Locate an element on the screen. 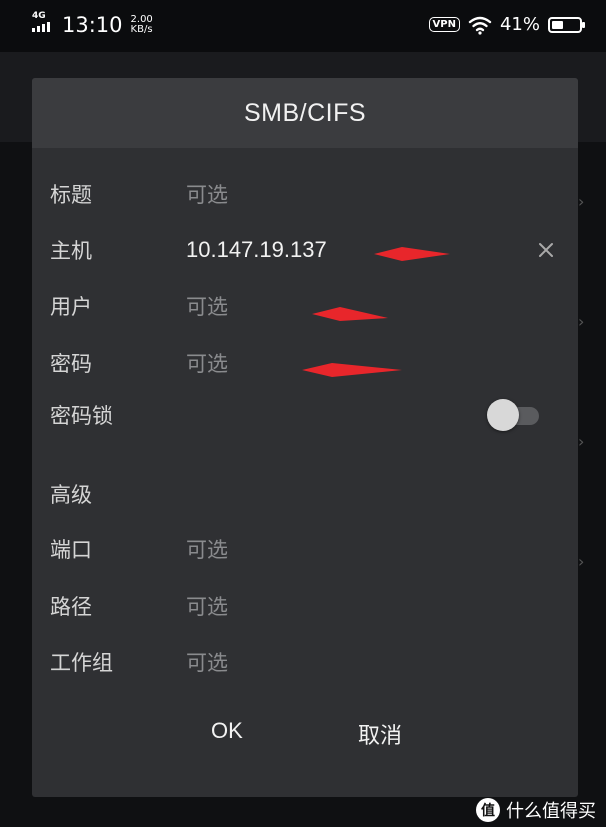 This screenshot has height=827, width=606. password-lock-label: 密码锁 is located at coordinates (81, 416).